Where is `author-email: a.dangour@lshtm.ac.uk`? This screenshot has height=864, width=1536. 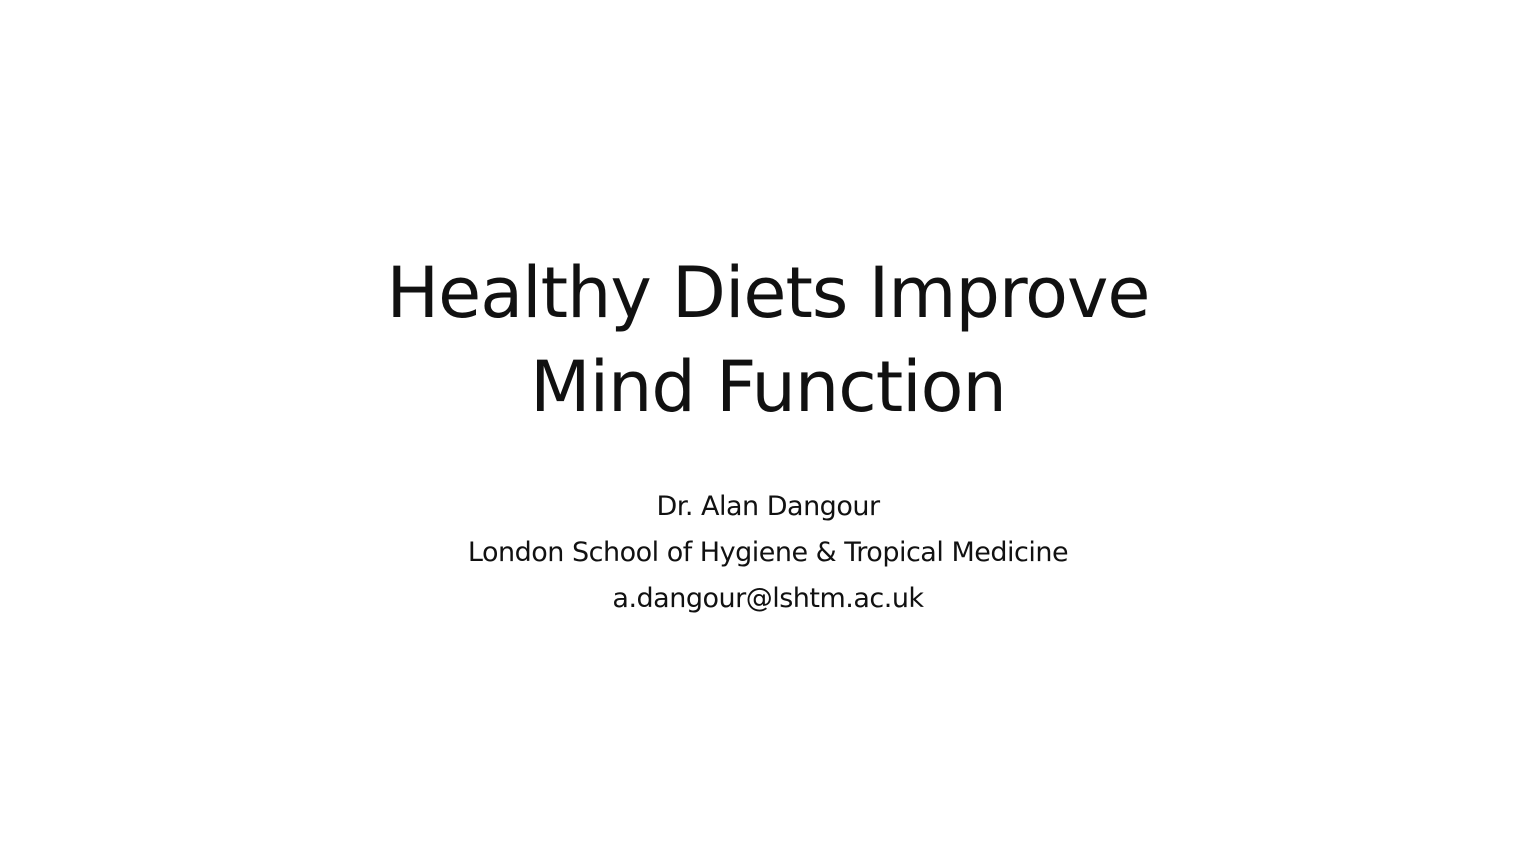 author-email: a.dangour@lshtm.ac.uk is located at coordinates (768, 598).